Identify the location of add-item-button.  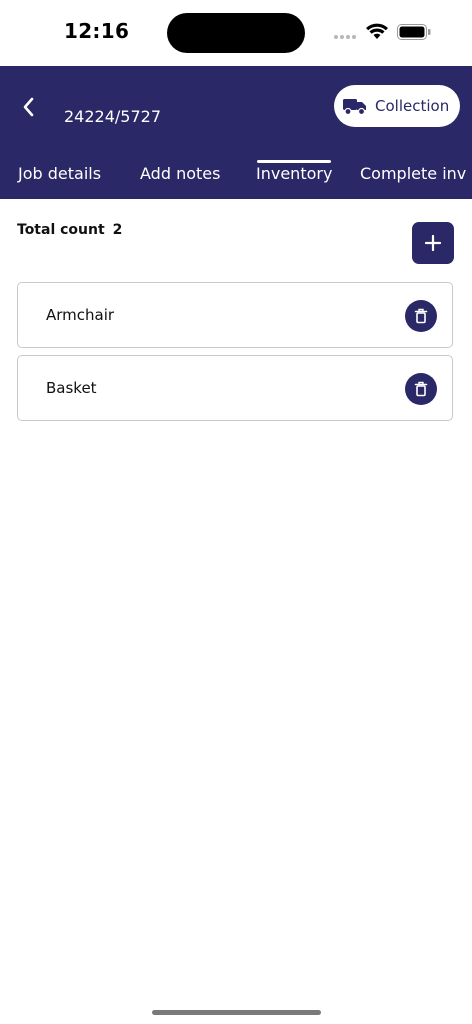
(433, 243).